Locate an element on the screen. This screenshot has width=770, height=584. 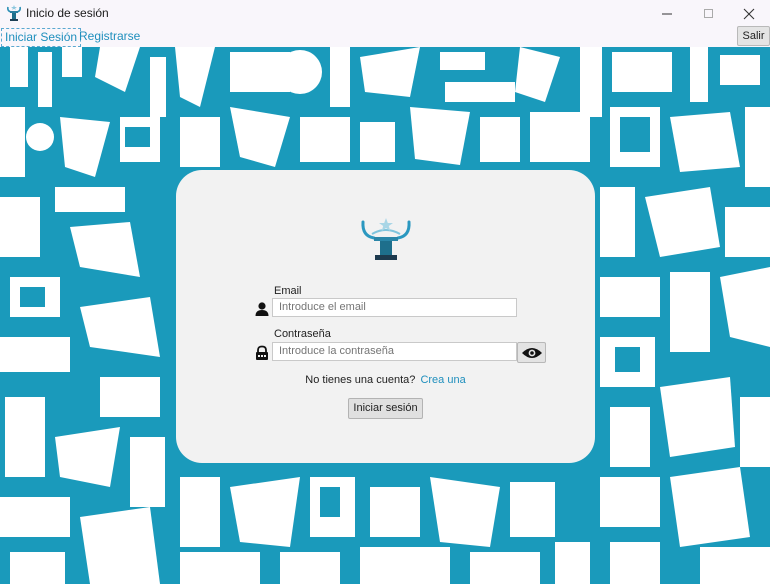
user-icon is located at coordinates (262, 309).